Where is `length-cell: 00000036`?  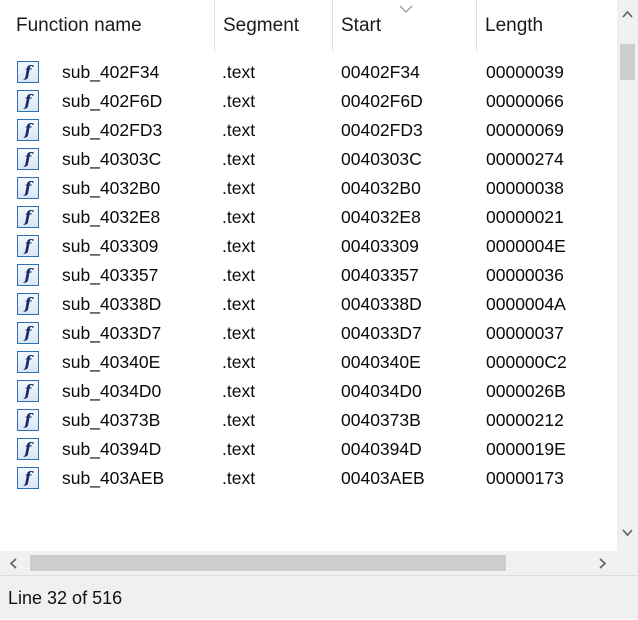 length-cell: 00000036 is located at coordinates (525, 275).